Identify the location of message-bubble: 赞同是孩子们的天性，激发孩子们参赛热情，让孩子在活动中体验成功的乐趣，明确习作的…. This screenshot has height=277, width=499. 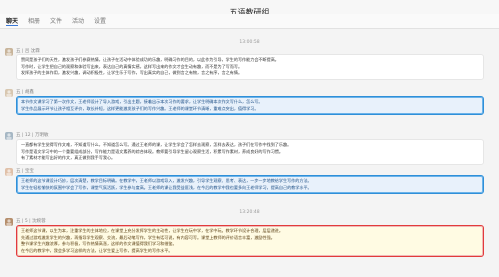
(250, 67).